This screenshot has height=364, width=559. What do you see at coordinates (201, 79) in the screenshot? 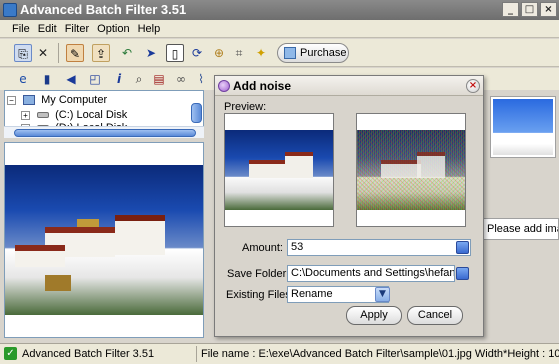
I see `brush-icon: ⌇` at bounding box center [201, 79].